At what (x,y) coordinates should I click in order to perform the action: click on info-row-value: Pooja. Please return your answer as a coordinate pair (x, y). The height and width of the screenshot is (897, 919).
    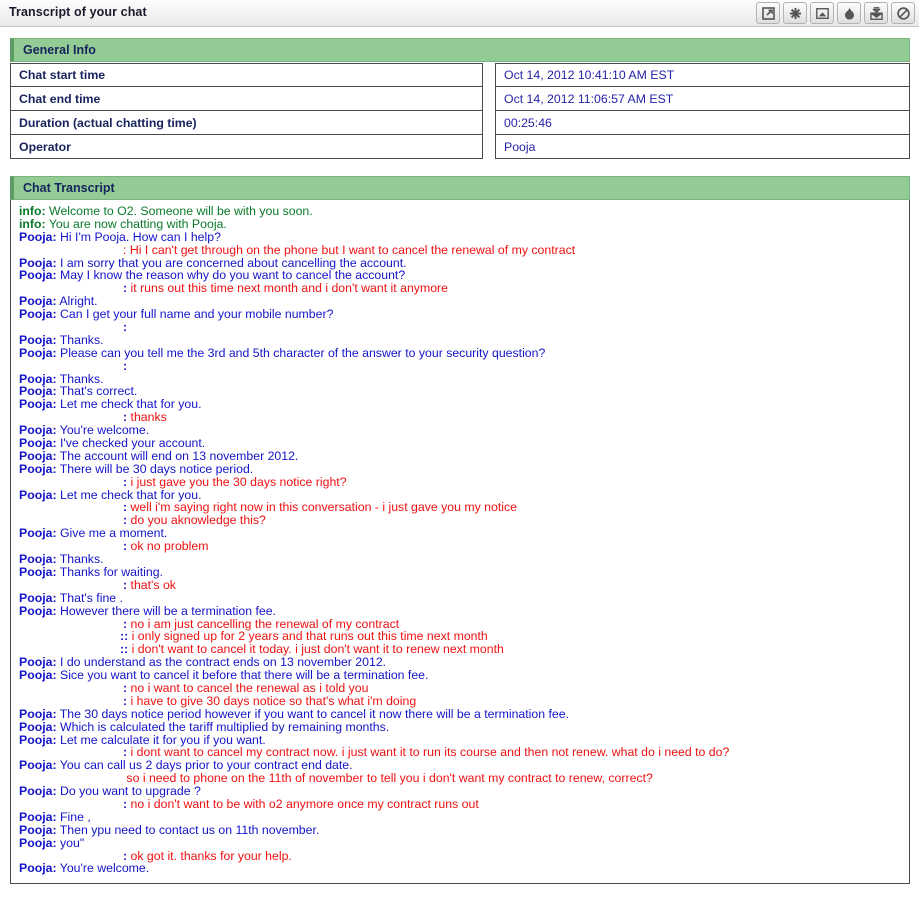
    Looking at the image, I should click on (702, 147).